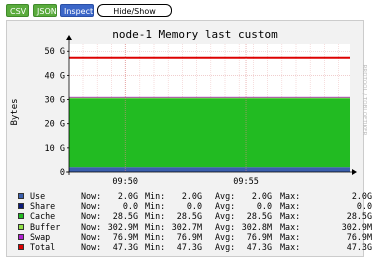  Describe the element at coordinates (359, 236) in the screenshot. I see `stat-value-max: 76.9M` at that location.